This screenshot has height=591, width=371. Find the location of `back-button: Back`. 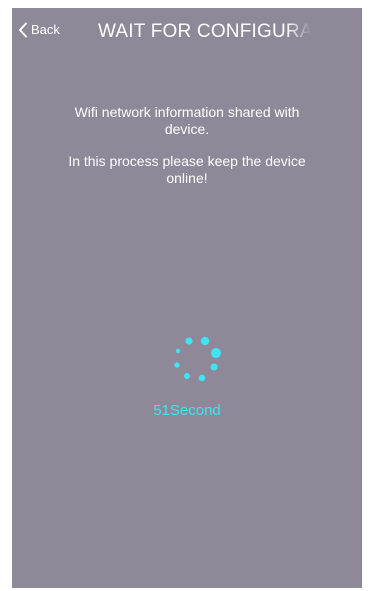

back-button: Back is located at coordinates (39, 30).